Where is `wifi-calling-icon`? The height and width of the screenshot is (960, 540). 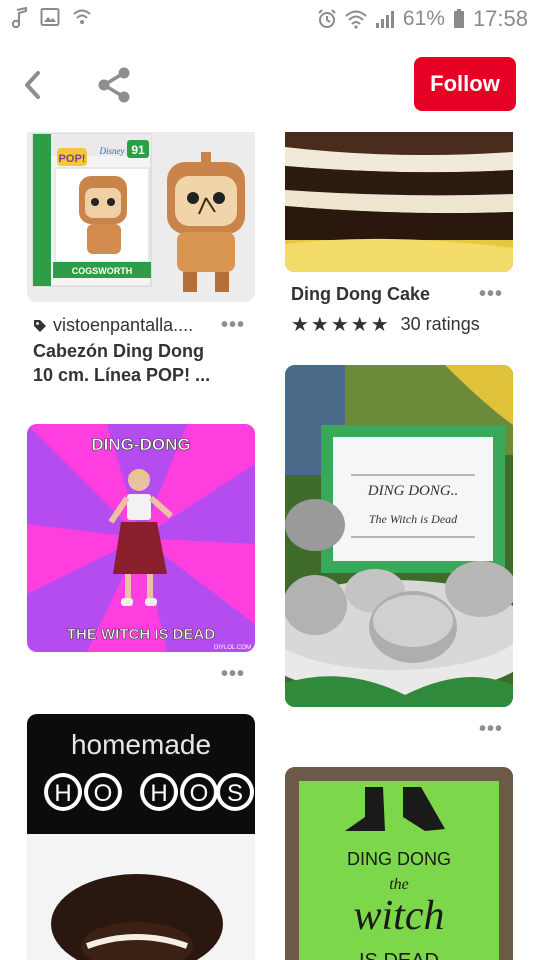
wifi-calling-icon is located at coordinates (82, 16).